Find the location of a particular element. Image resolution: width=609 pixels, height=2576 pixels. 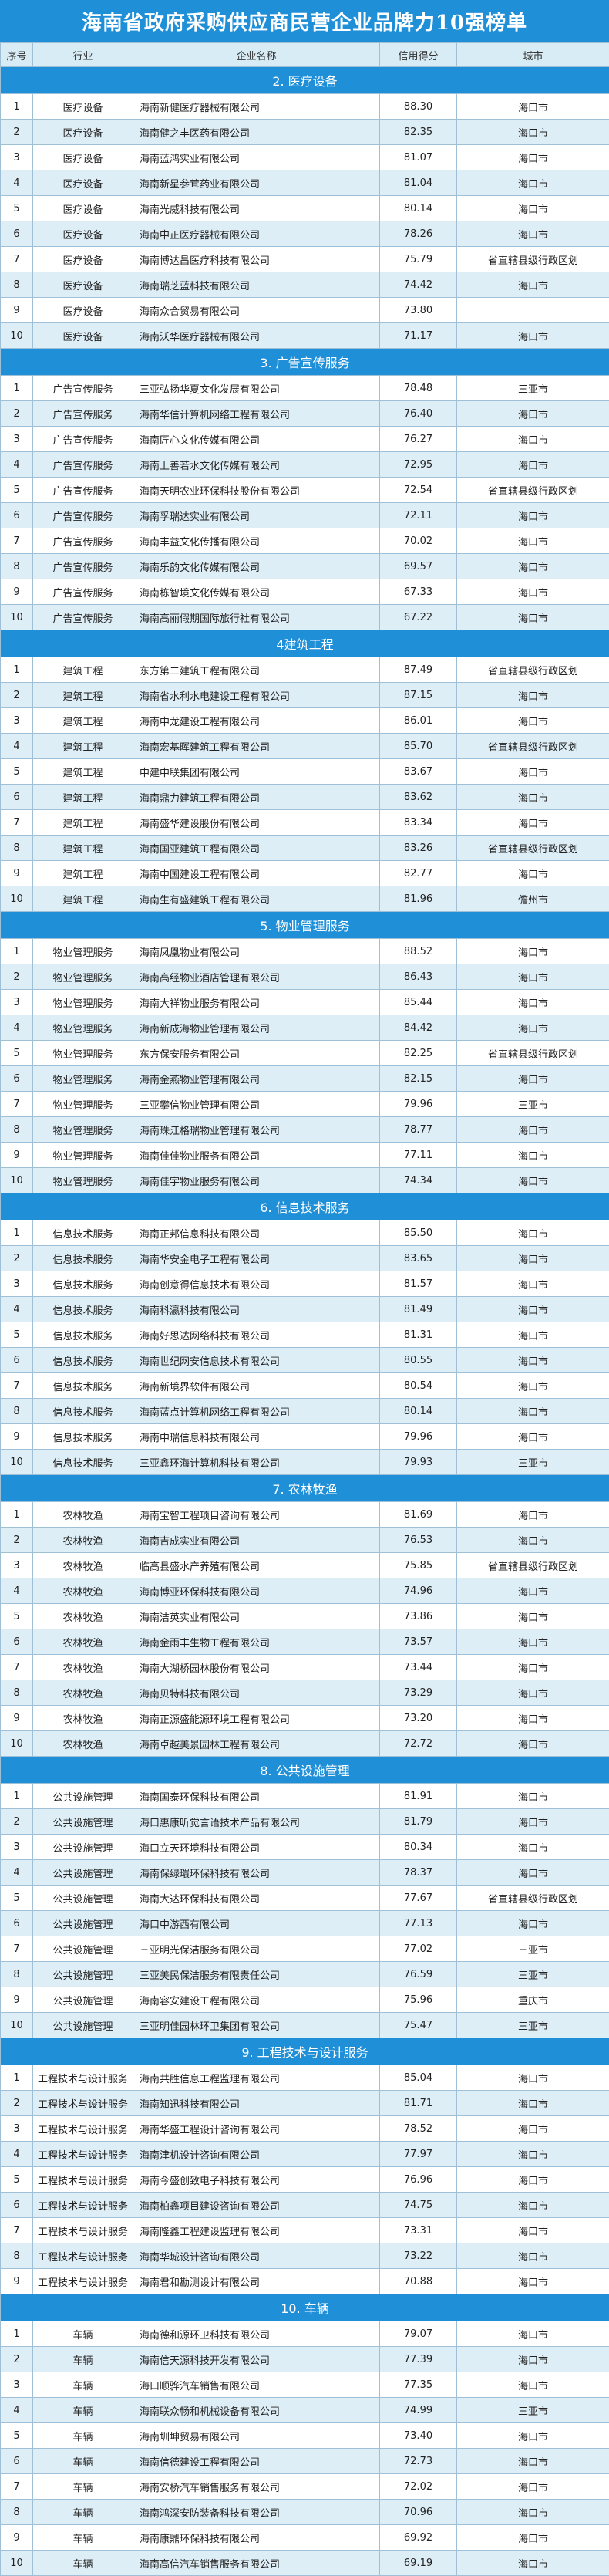

credit-score-cell: 85.44 is located at coordinates (418, 1002).